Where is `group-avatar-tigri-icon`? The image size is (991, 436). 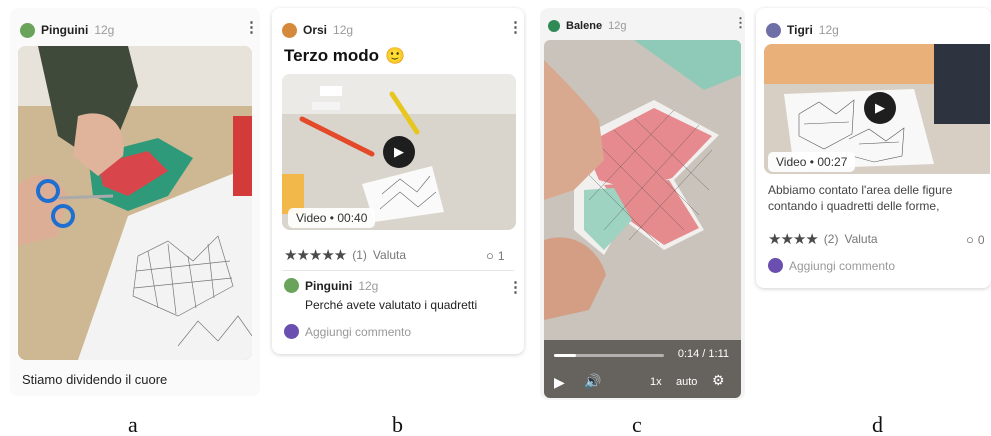
group-avatar-tigri-icon is located at coordinates (773, 30).